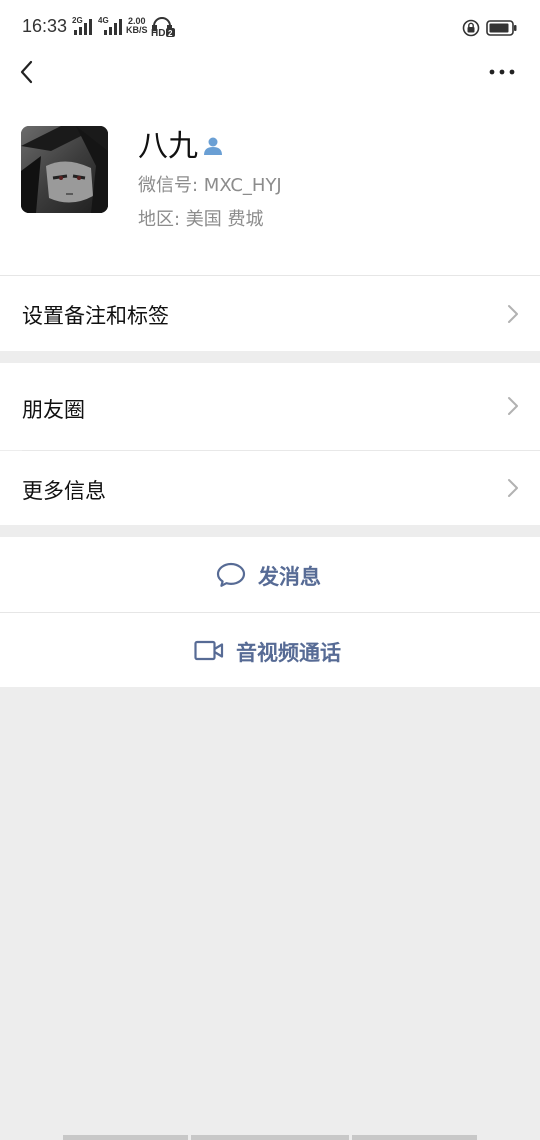 This screenshot has width=540, height=1140. Describe the element at coordinates (270, 406) in the screenshot. I see `moments-row: 朋友圈` at that location.